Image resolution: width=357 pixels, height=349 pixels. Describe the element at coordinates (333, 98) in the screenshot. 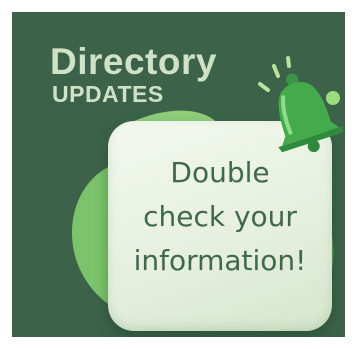

I see `bell-notification-dot` at that location.